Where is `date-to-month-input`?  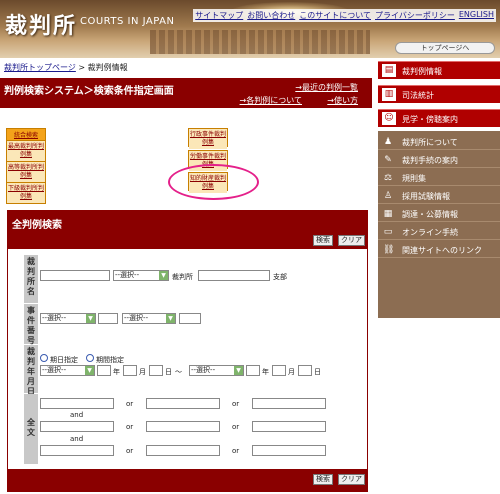 date-to-month-input is located at coordinates (279, 370).